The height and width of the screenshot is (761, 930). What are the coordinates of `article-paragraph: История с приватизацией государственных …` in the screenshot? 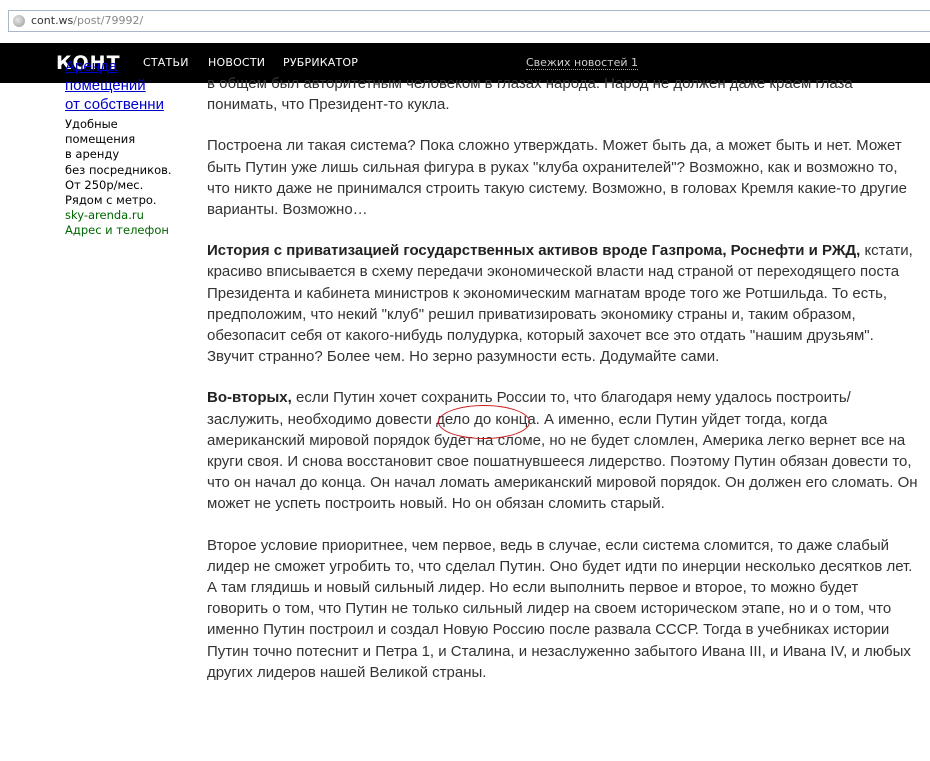 It's located at (563, 303).